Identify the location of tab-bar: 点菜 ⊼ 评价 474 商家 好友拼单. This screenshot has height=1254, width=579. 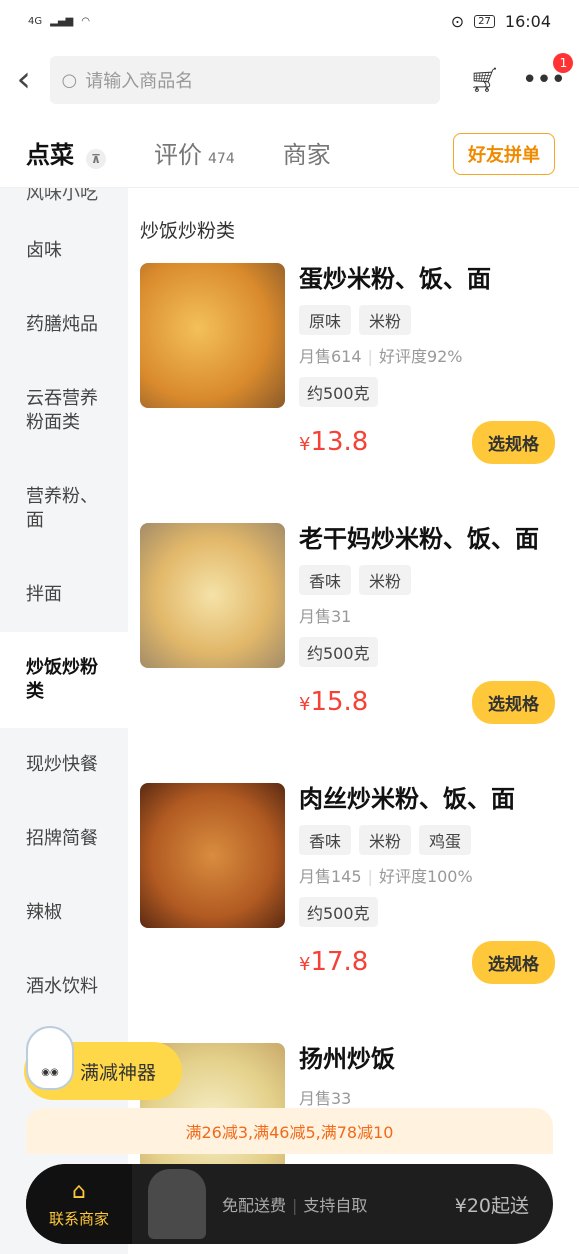
(289, 153).